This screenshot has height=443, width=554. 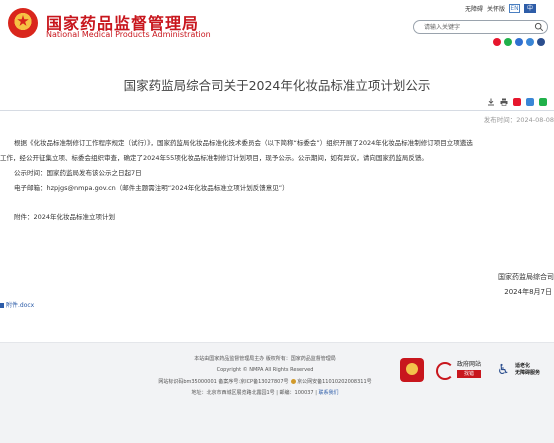 I want to click on footer-address: 地址：北京市西城区展览路北露园1号 | 邮编：100037 | 联系我们, so click(x=265, y=392).